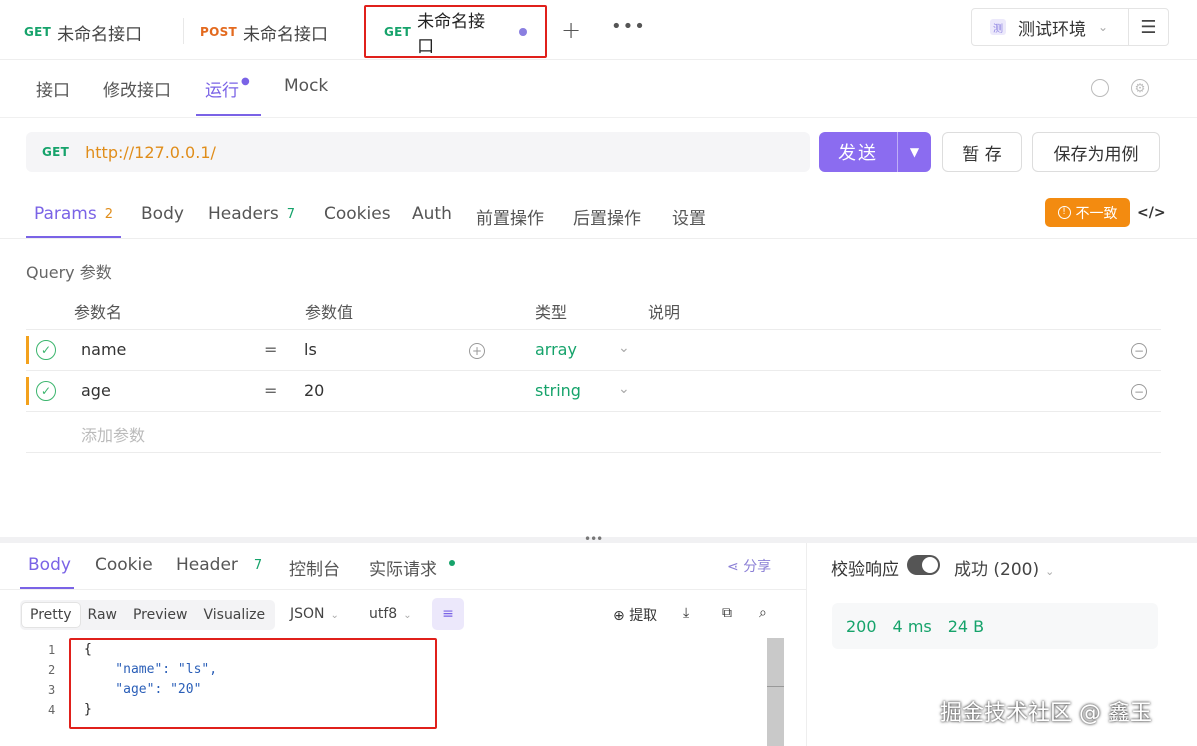  What do you see at coordinates (310, 349) in the screenshot?
I see `param-value-field: ls` at bounding box center [310, 349].